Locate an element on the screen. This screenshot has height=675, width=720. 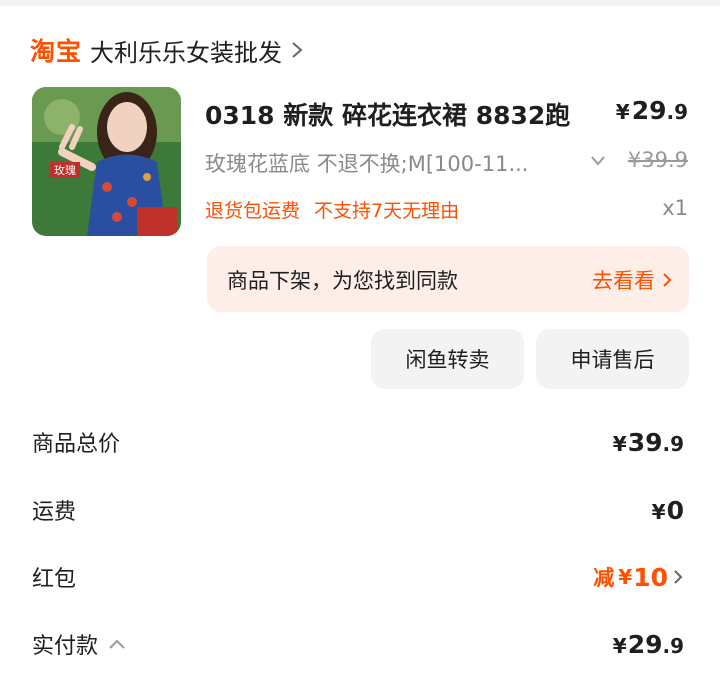
paid-value: ¥29.9 is located at coordinates (648, 644).